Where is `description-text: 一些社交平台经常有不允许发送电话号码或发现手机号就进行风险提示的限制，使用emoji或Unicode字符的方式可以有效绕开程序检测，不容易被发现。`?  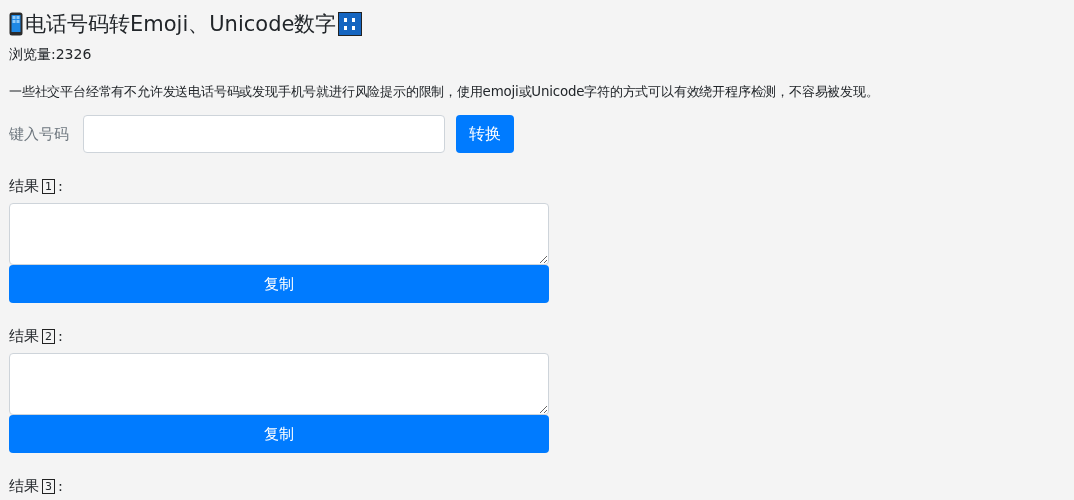
description-text: 一些社交平台经常有不允许发送电话号码或发现手机号就进行风险提示的限制，使用emoji或Unicode字符的方式可以有效绕开程序检测，不容易被发现。 is located at coordinates (444, 92).